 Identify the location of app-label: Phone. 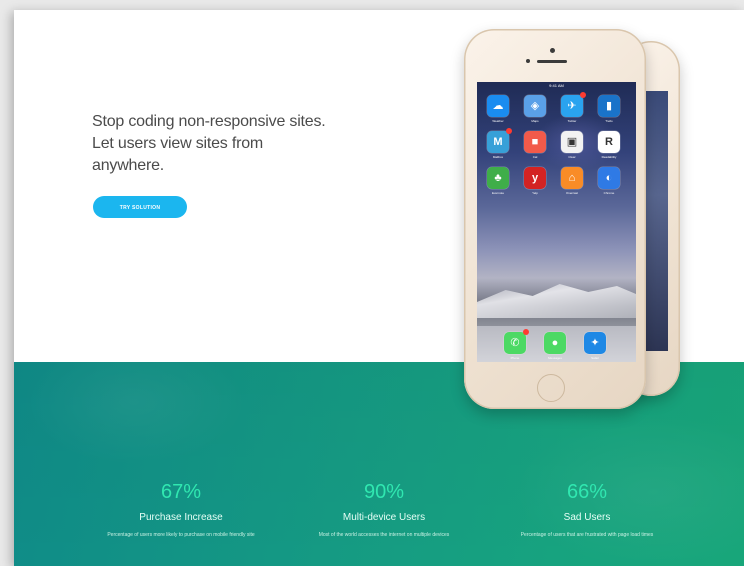
(515, 358).